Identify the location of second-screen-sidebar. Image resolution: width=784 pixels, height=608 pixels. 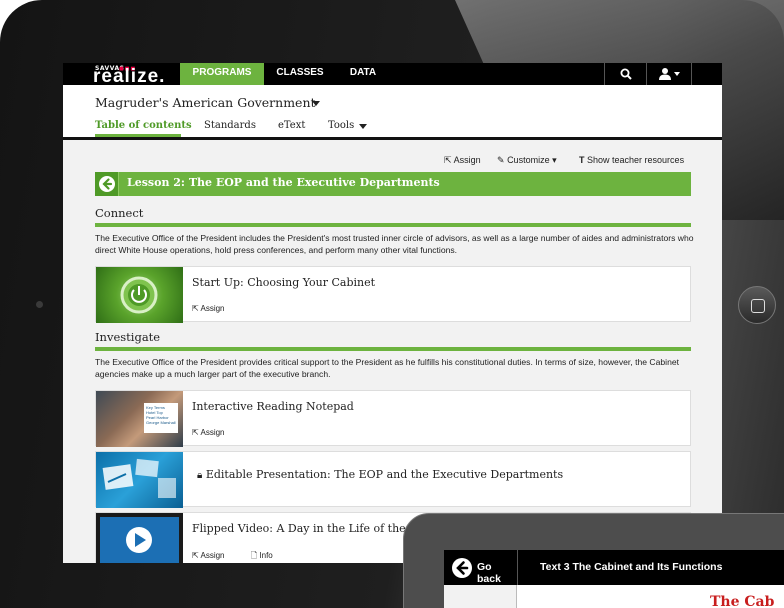
(480, 596).